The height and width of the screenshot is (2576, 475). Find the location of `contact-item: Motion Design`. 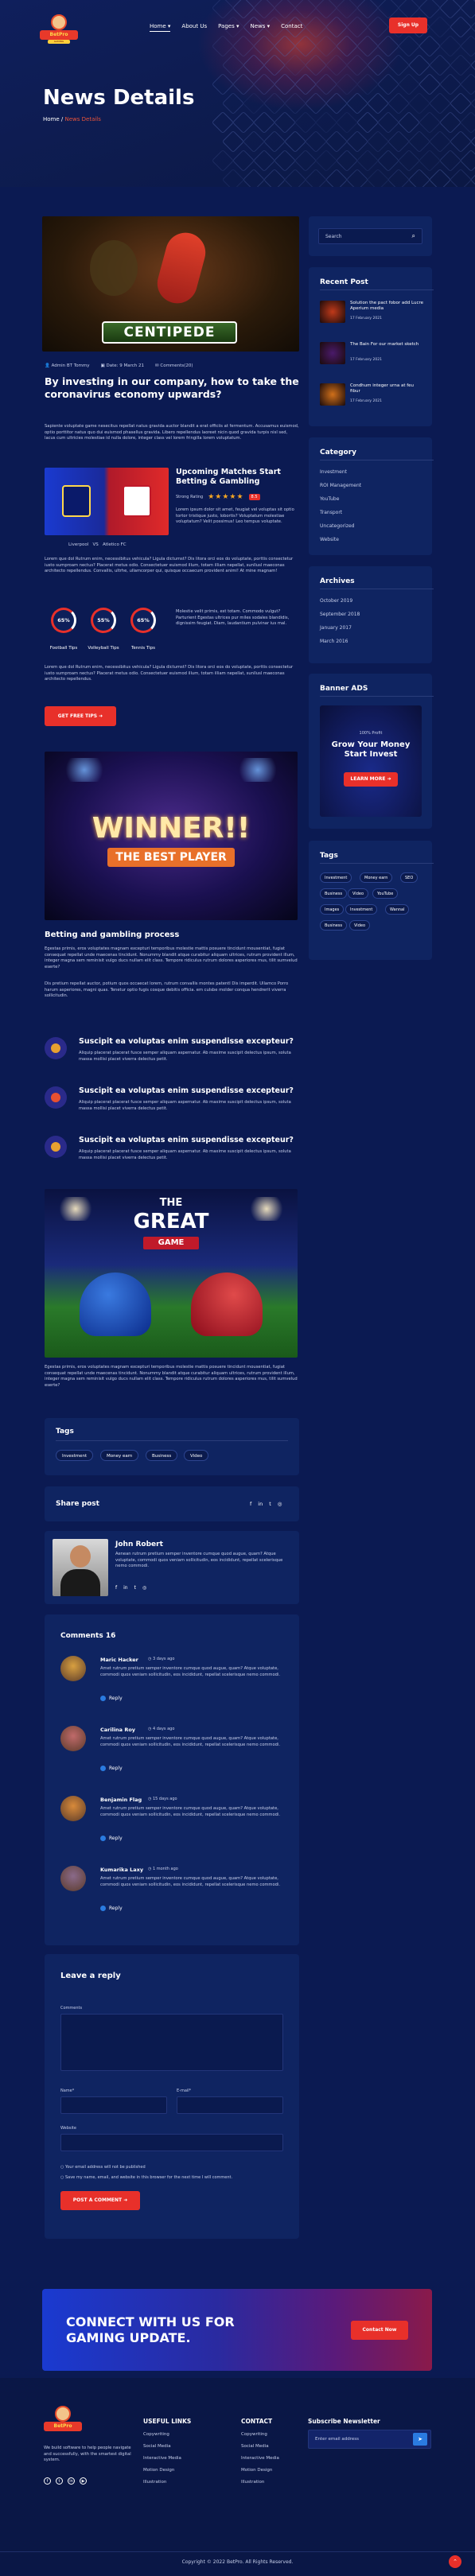

contact-item: Motion Design is located at coordinates (256, 2470).